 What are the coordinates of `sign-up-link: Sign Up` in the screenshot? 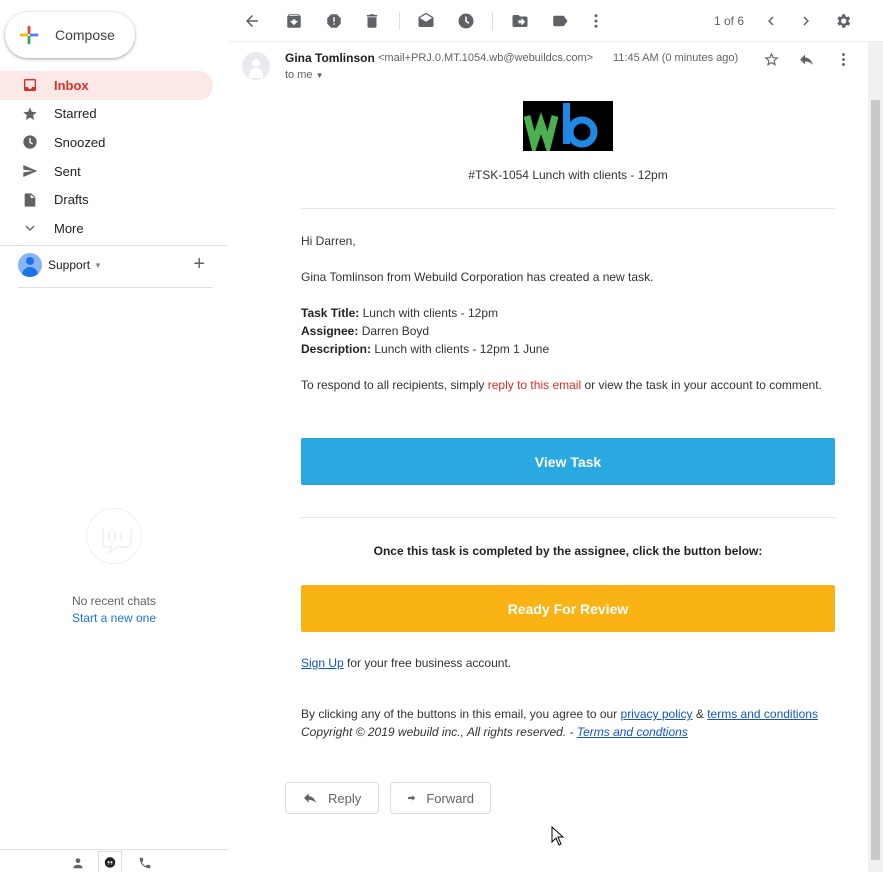 It's located at (322, 663).